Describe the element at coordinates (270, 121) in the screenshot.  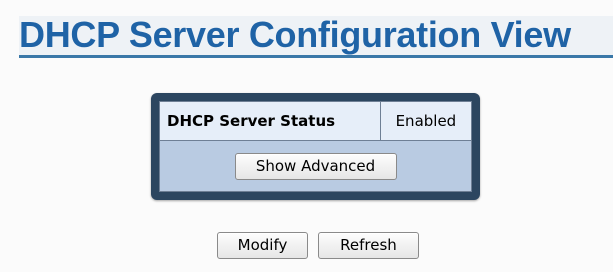
I see `dhcp-server-status-label: DHCP Server Status` at that location.